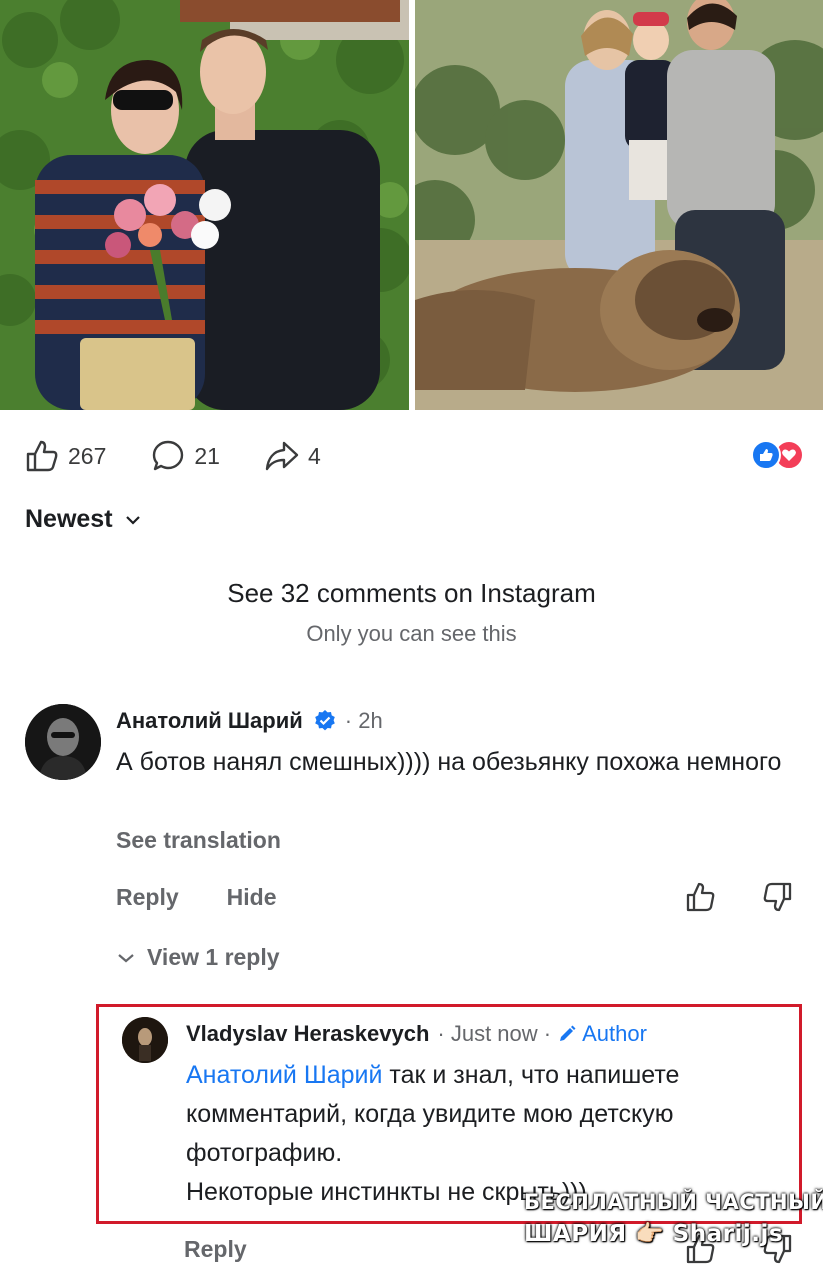 Image resolution: width=823 pixels, height=1280 pixels. What do you see at coordinates (87, 455) in the screenshot?
I see `like-count: 267` at bounding box center [87, 455].